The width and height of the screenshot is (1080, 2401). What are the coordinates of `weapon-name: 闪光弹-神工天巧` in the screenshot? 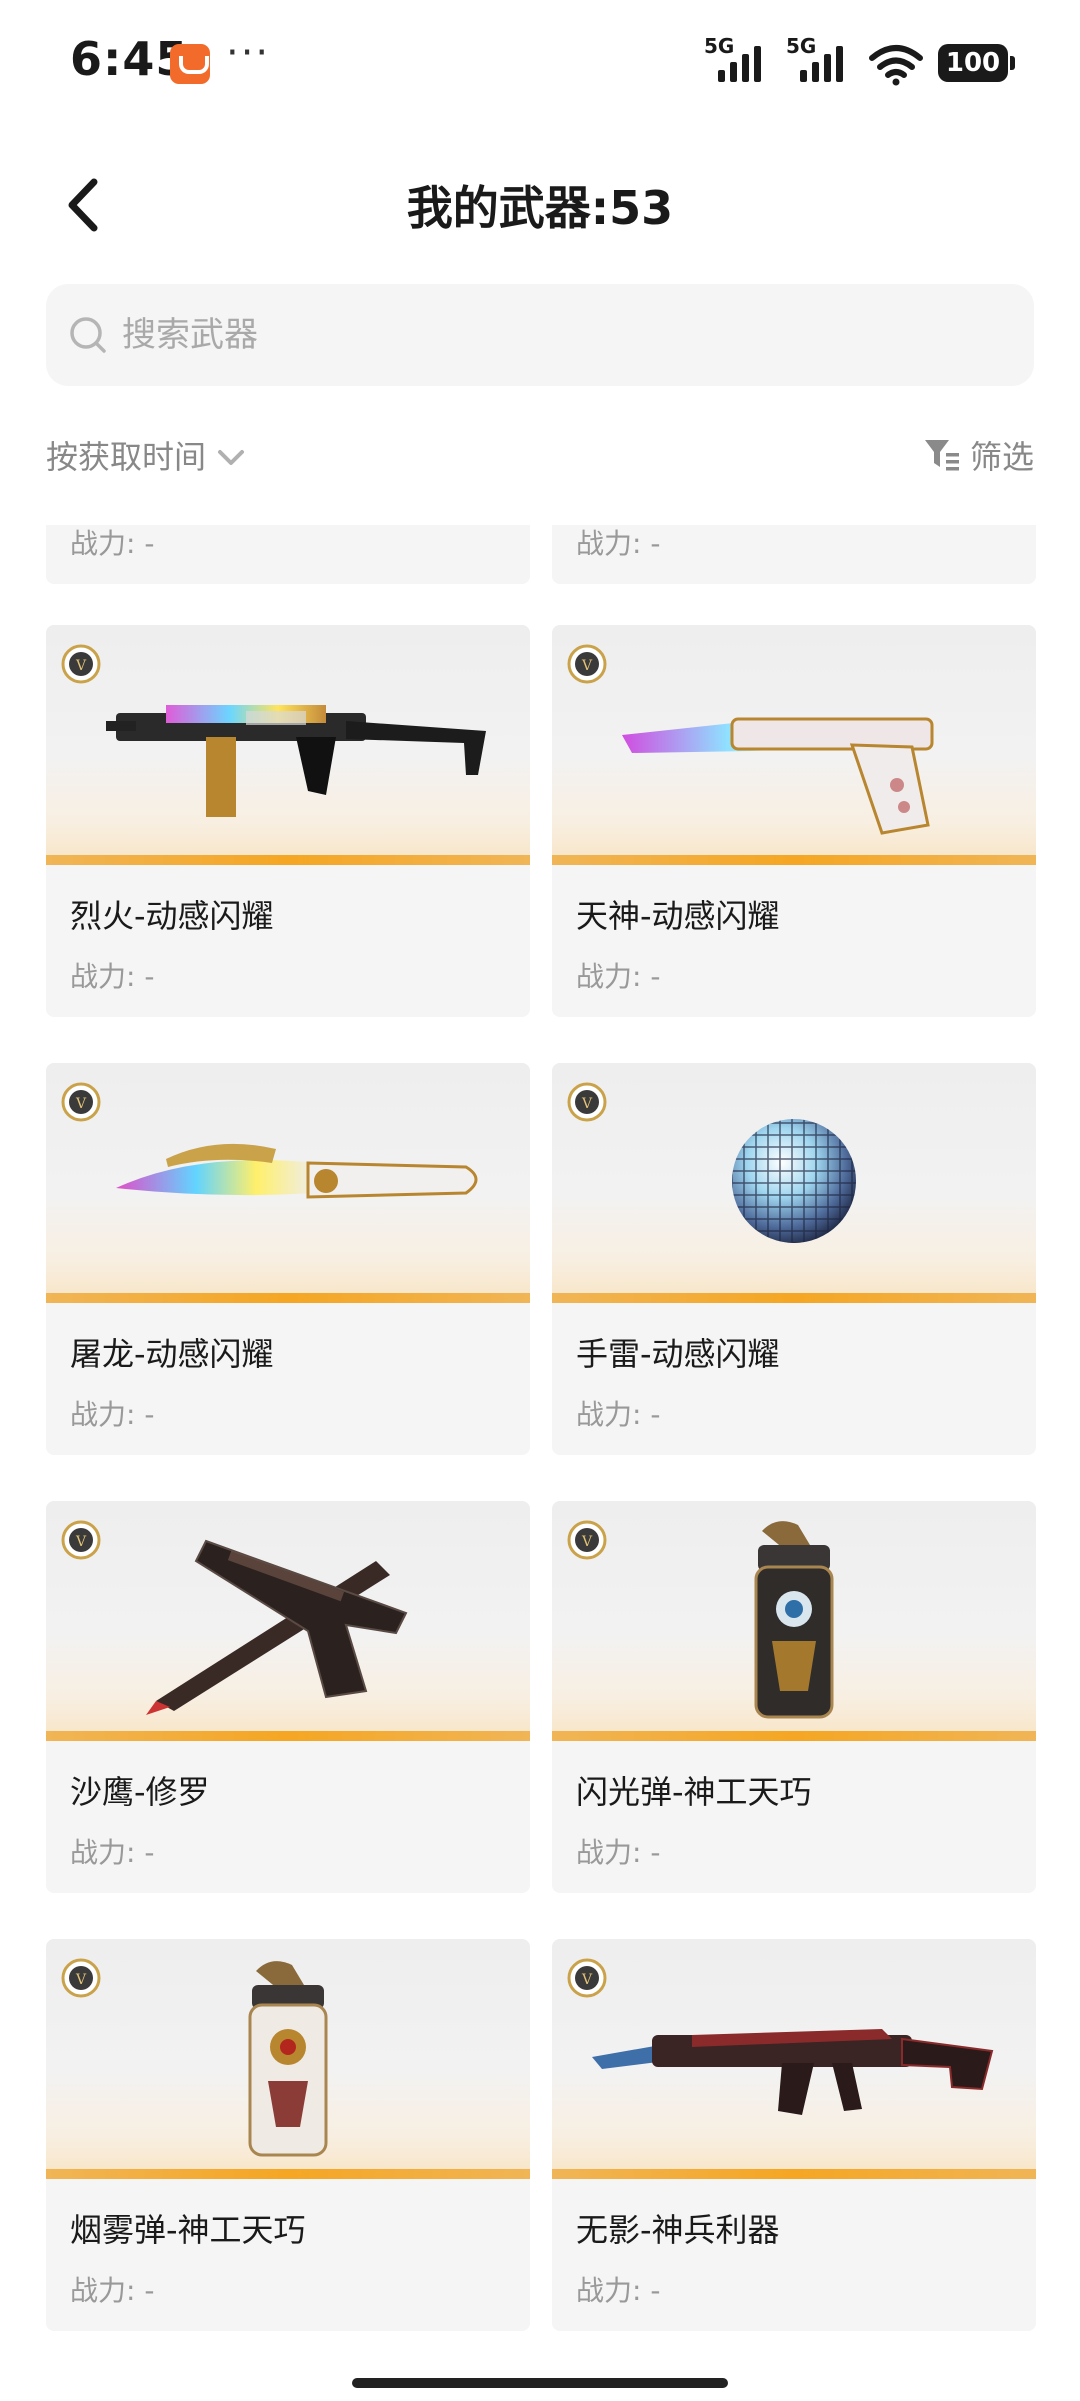 It's located at (694, 1792).